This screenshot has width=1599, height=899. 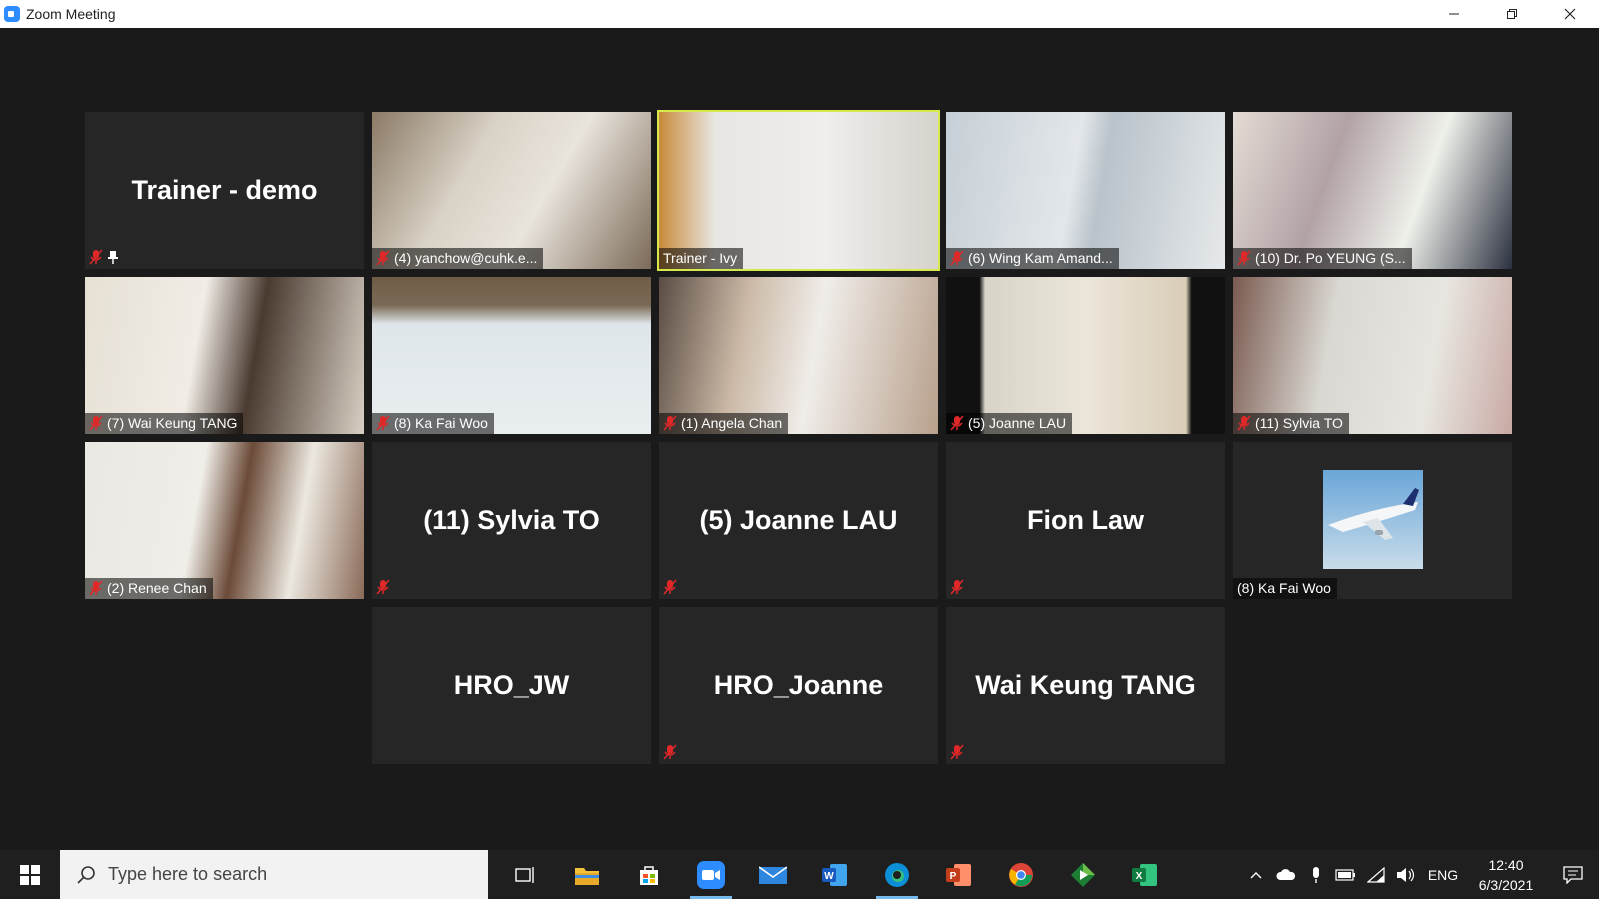 What do you see at coordinates (711, 874) in the screenshot?
I see `zoom-icon` at bounding box center [711, 874].